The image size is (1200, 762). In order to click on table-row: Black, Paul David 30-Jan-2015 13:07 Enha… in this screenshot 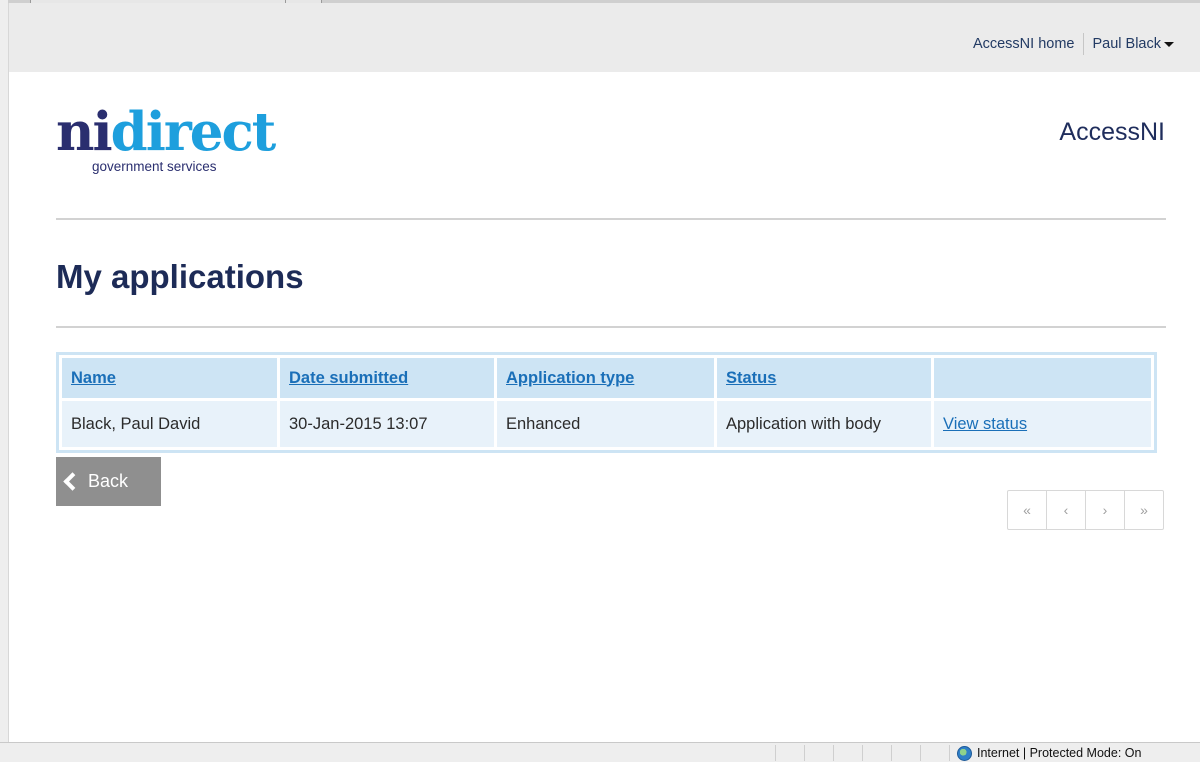, I will do `click(606, 424)`.